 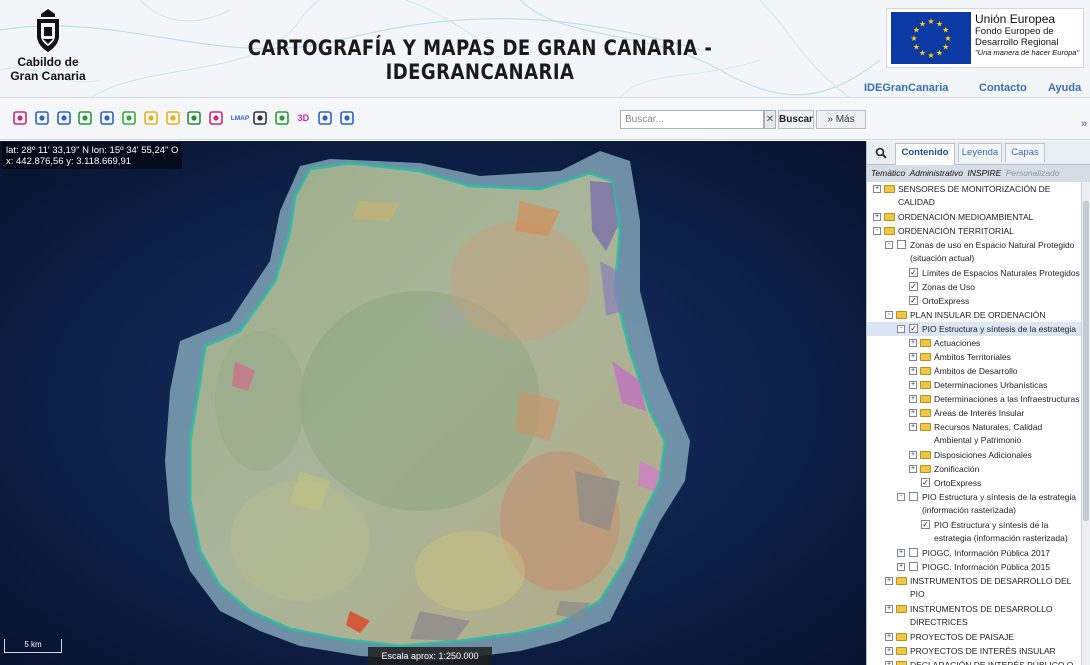 I want to click on layers-icon, so click(x=282, y=118).